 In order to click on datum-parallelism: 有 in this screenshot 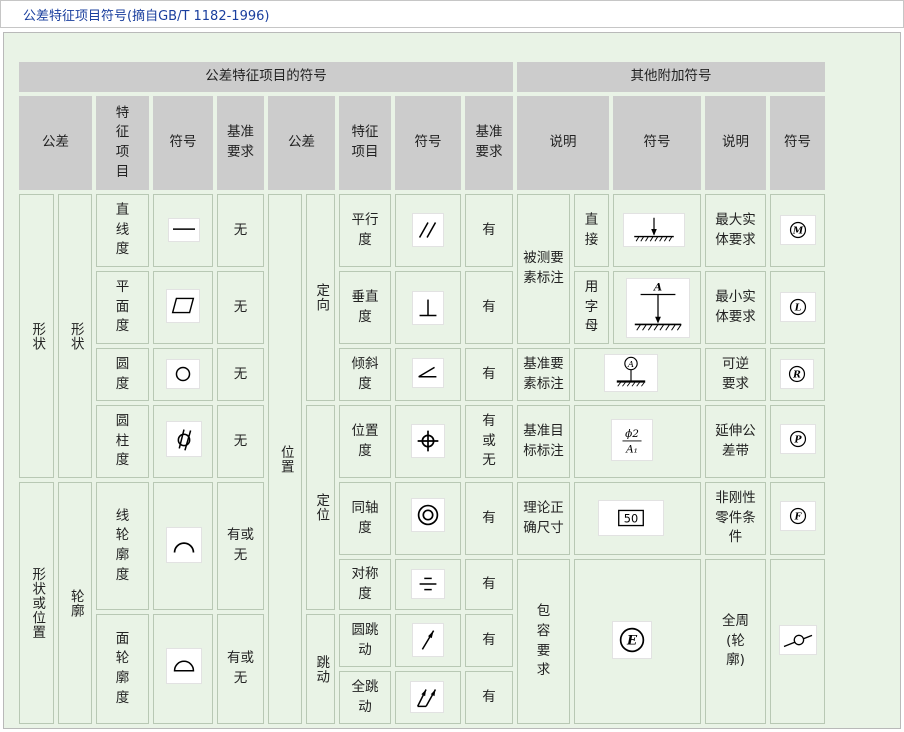, I will do `click(489, 230)`.